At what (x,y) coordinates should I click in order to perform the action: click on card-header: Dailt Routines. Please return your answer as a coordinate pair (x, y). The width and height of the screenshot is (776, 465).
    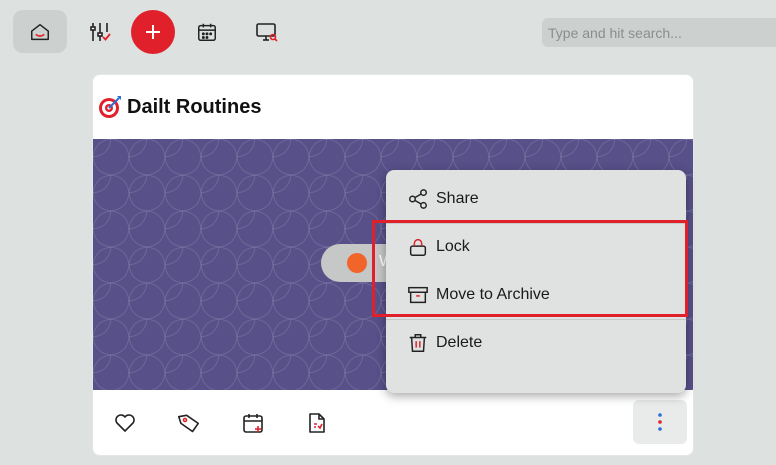
    Looking at the image, I should click on (179, 107).